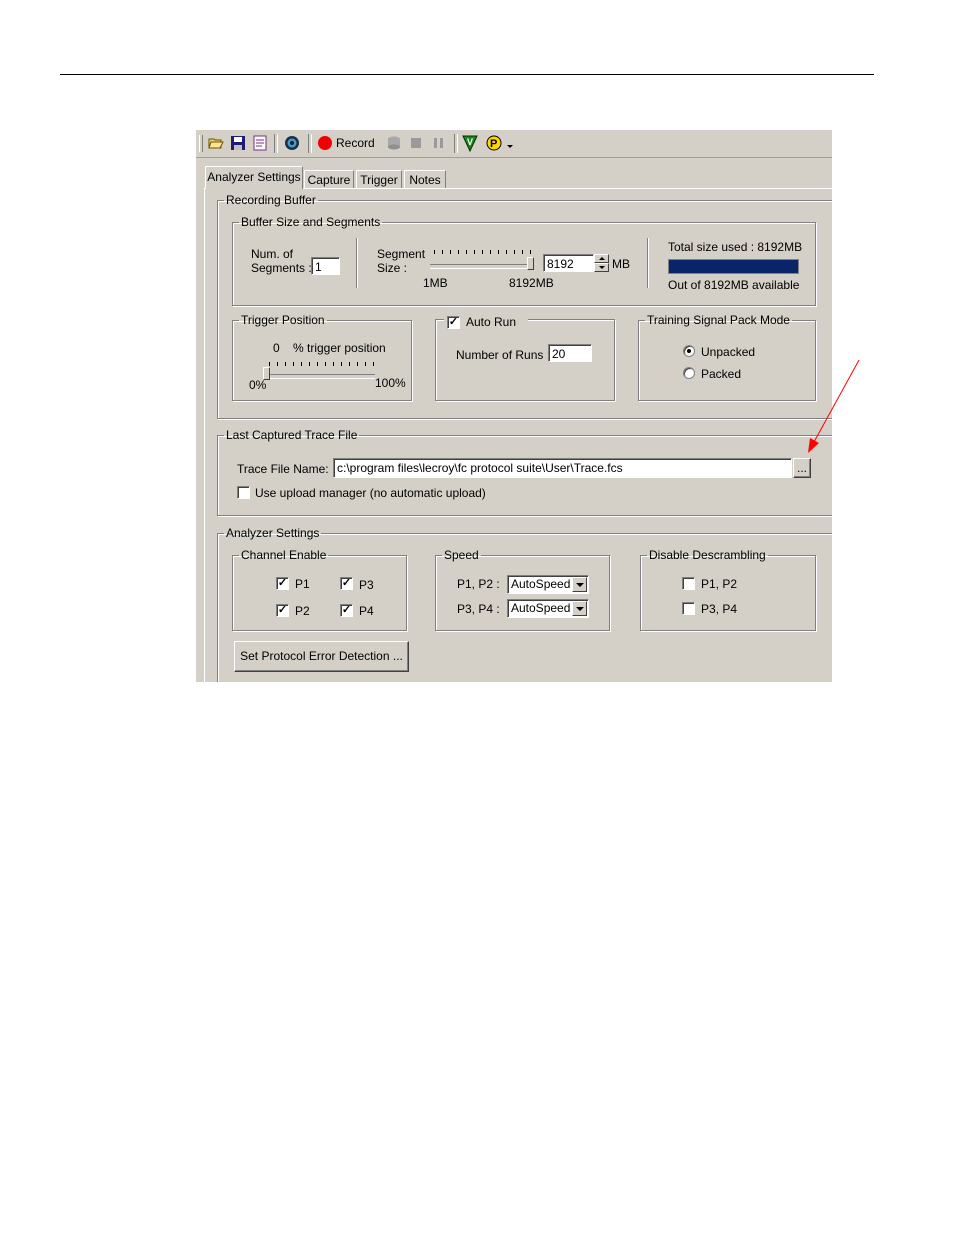 The height and width of the screenshot is (1235, 954). What do you see at coordinates (601, 267) in the screenshot?
I see `spin-down-icon` at bounding box center [601, 267].